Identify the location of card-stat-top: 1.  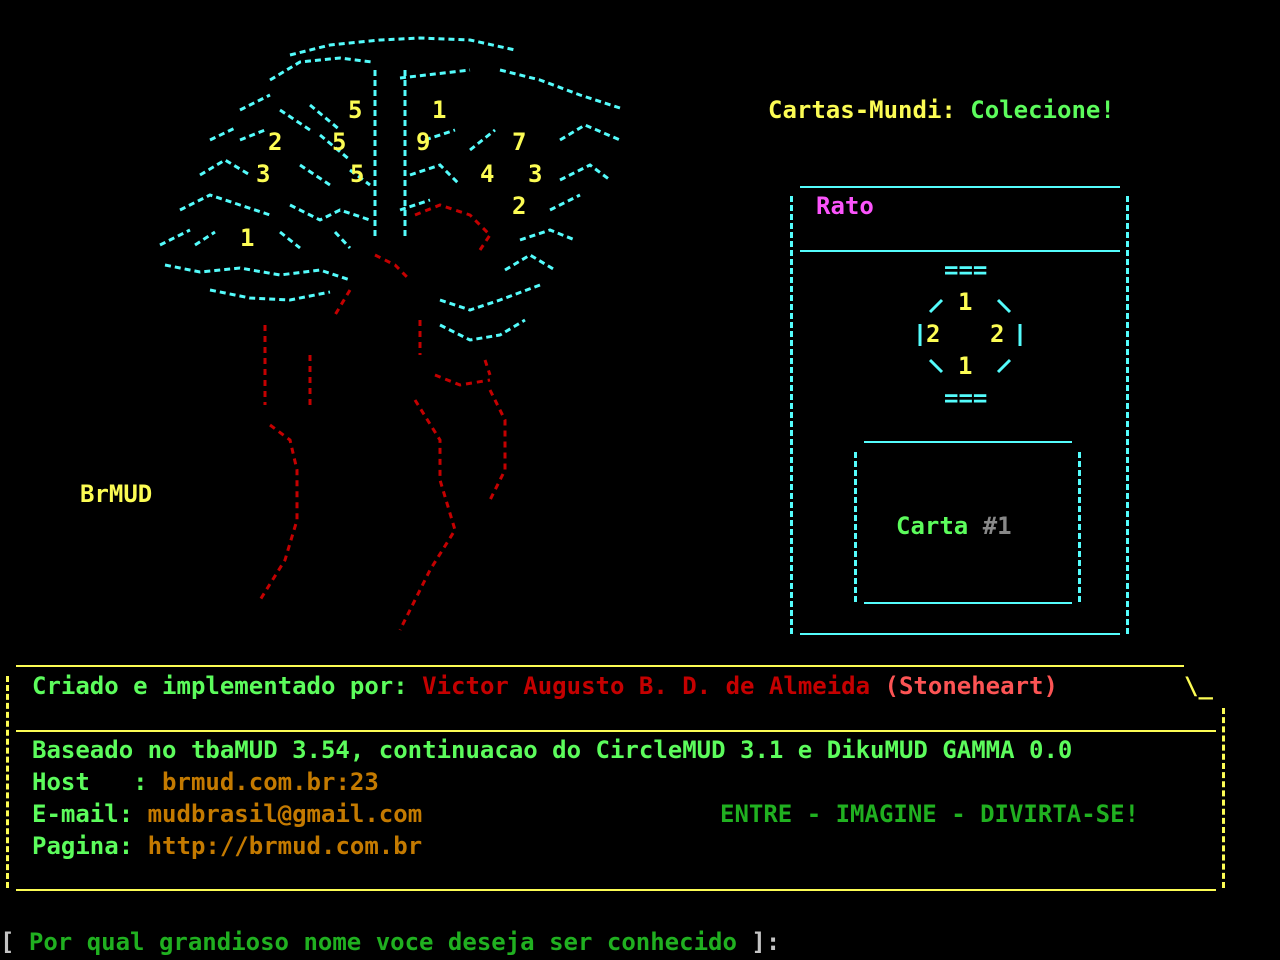
(965, 302).